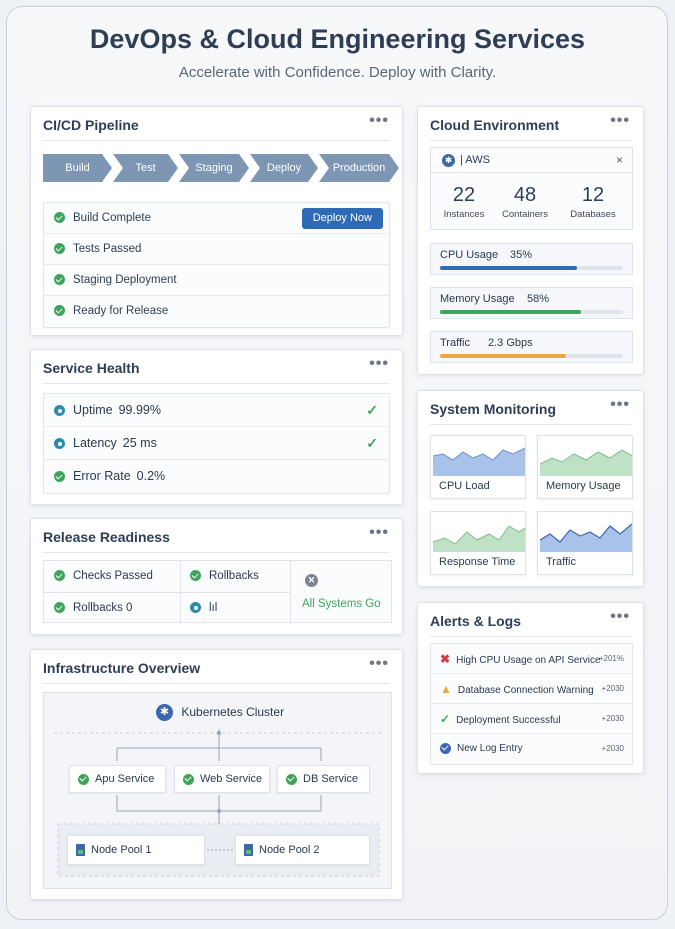 Image resolution: width=675 pixels, height=929 pixels. I want to click on rollbacks-count-cell: Rollbacks 0, so click(88, 608).